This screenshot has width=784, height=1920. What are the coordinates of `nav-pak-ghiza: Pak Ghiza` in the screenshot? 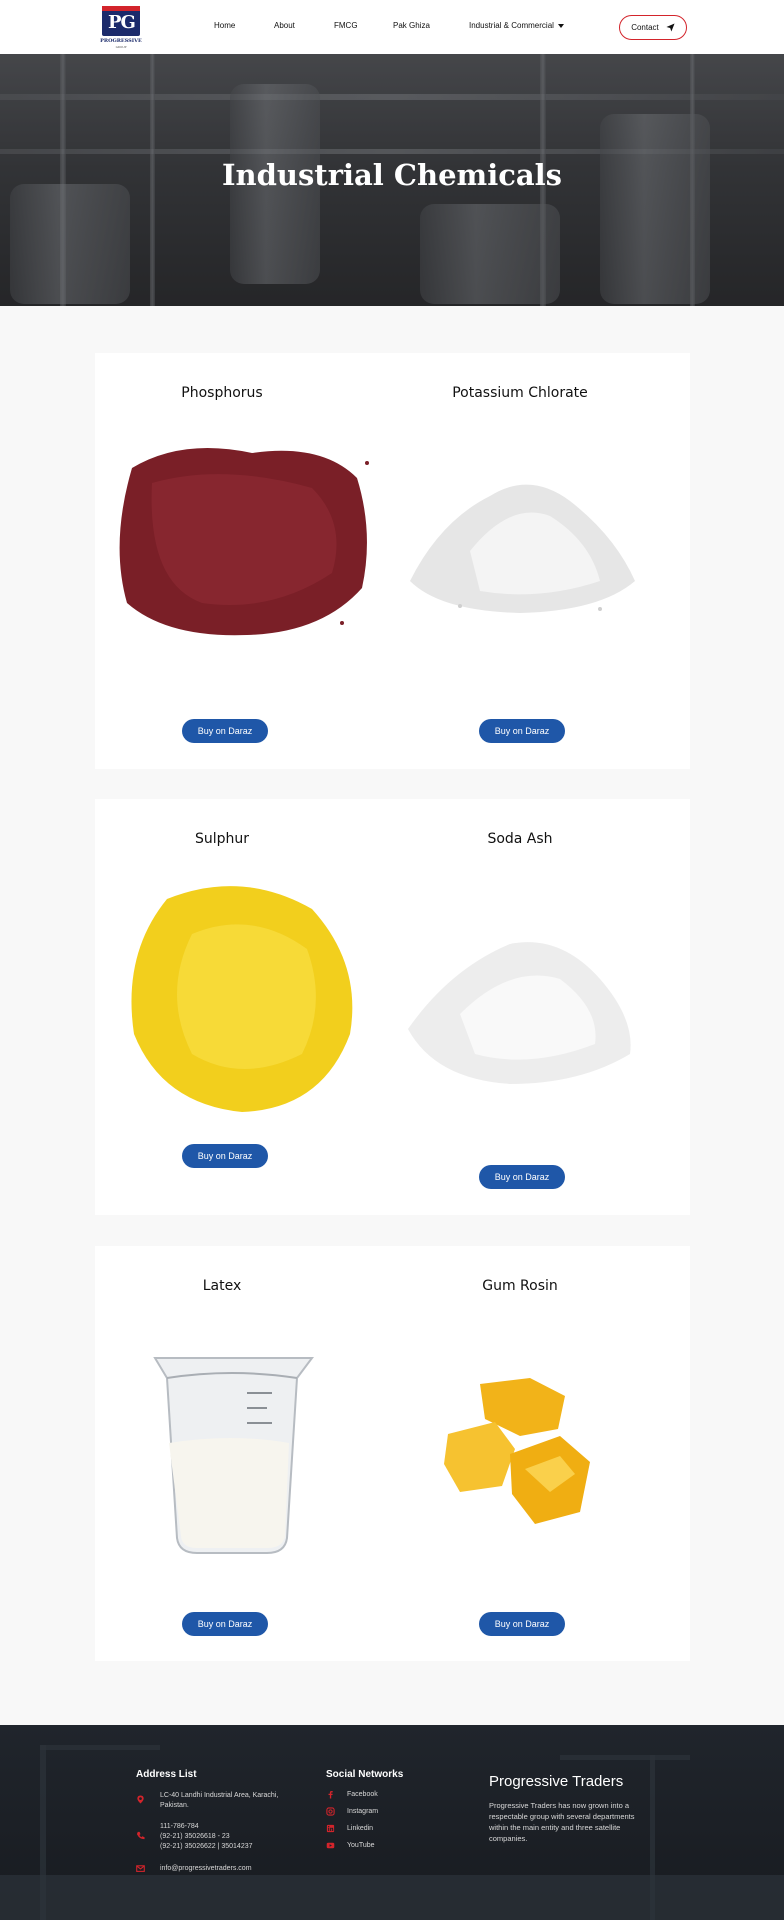 It's located at (411, 25).